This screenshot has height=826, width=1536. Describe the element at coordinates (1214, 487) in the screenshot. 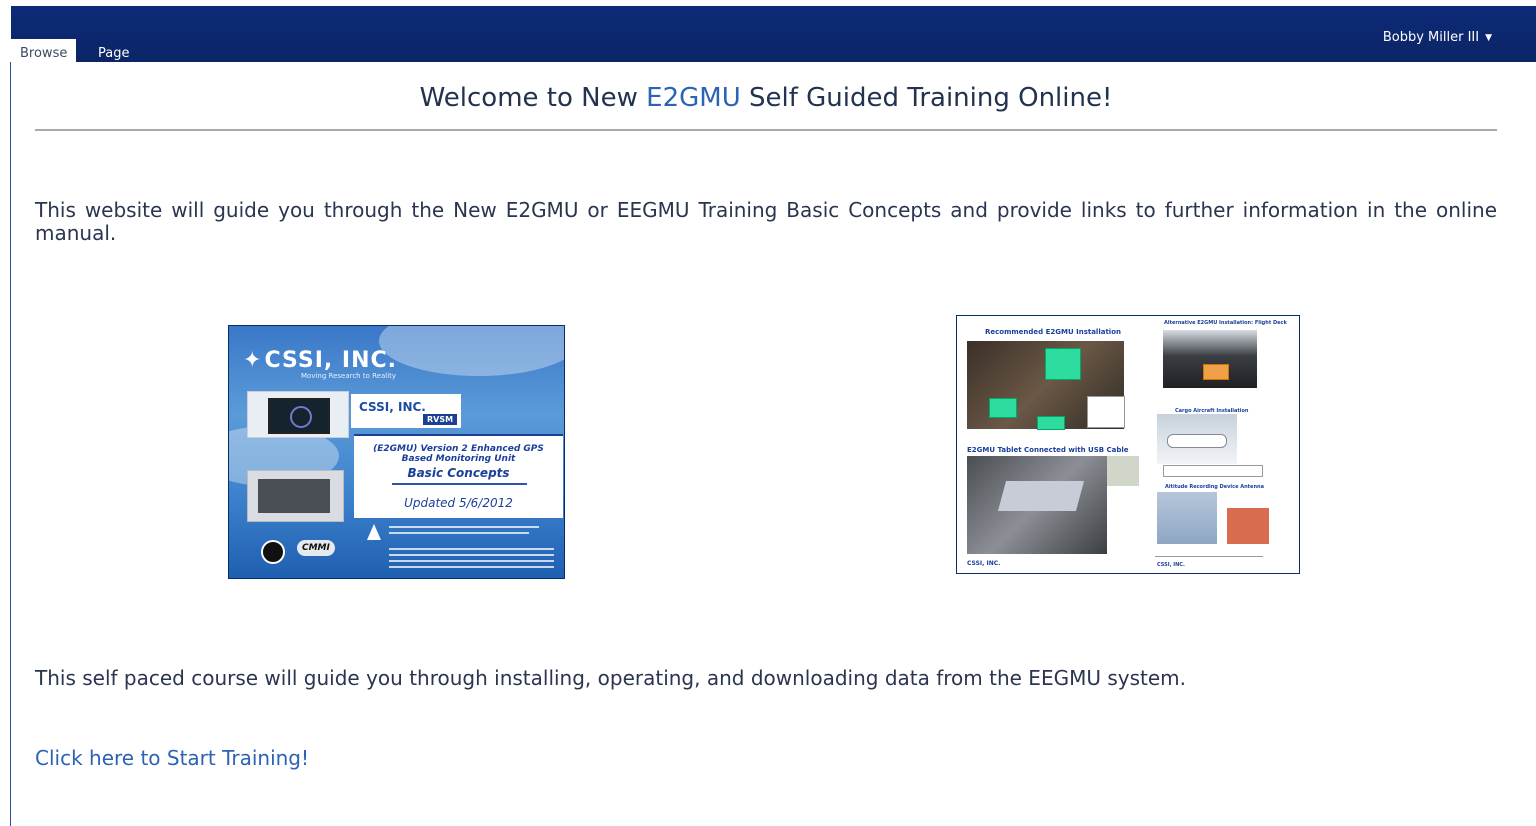

I see `diagram-heading-ard: Altitude Recording Device Antenna` at that location.